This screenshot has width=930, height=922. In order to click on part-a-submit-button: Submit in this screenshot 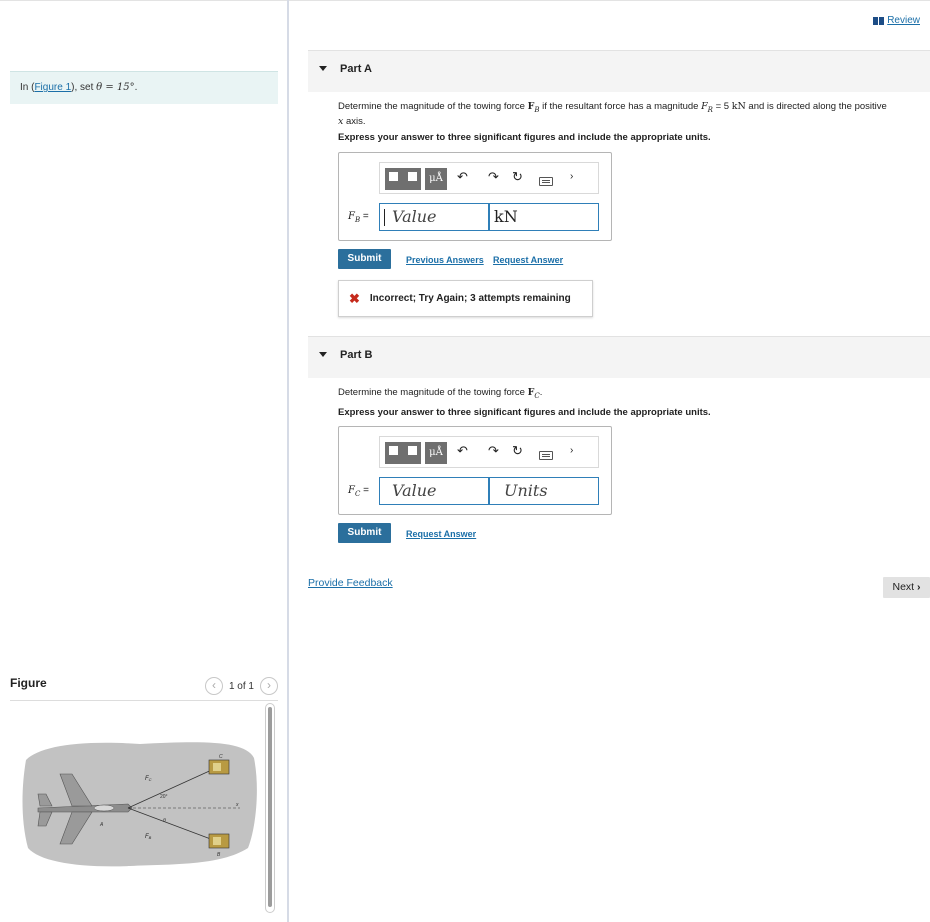, I will do `click(364, 259)`.